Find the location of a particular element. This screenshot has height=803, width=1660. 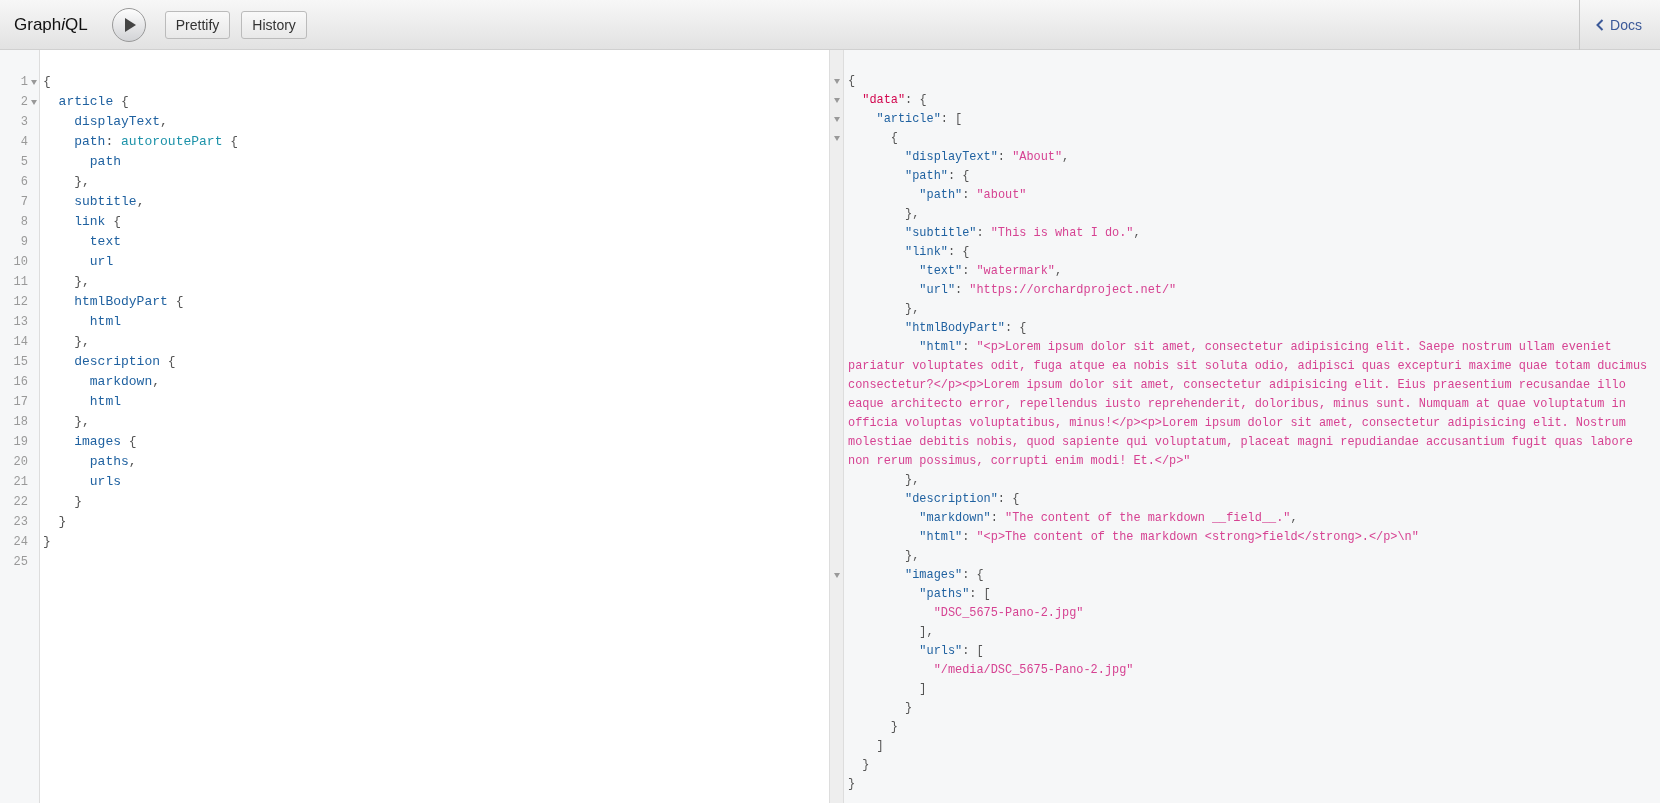

code-line: description { is located at coordinates (124, 362).